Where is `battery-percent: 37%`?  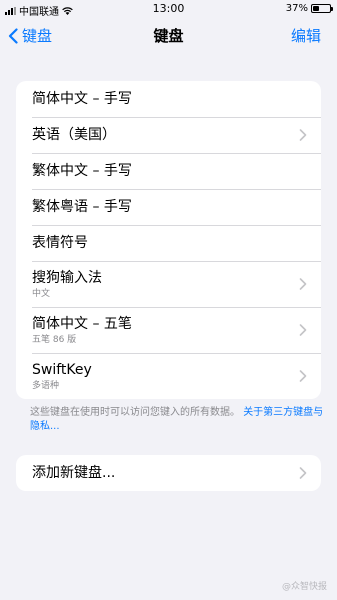 battery-percent: 37% is located at coordinates (296, 8).